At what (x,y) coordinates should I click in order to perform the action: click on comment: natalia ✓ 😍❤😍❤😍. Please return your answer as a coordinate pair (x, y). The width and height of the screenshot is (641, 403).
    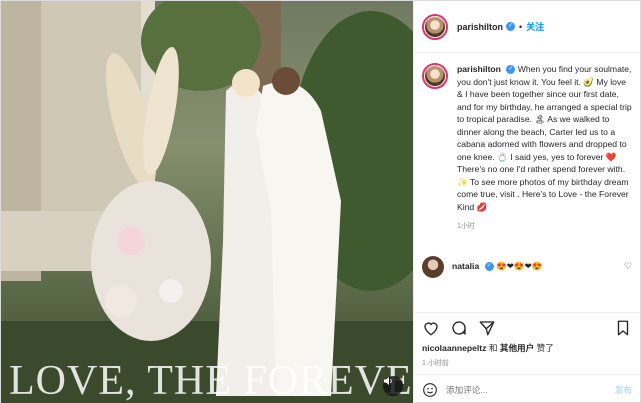
    Looking at the image, I should click on (536, 266).